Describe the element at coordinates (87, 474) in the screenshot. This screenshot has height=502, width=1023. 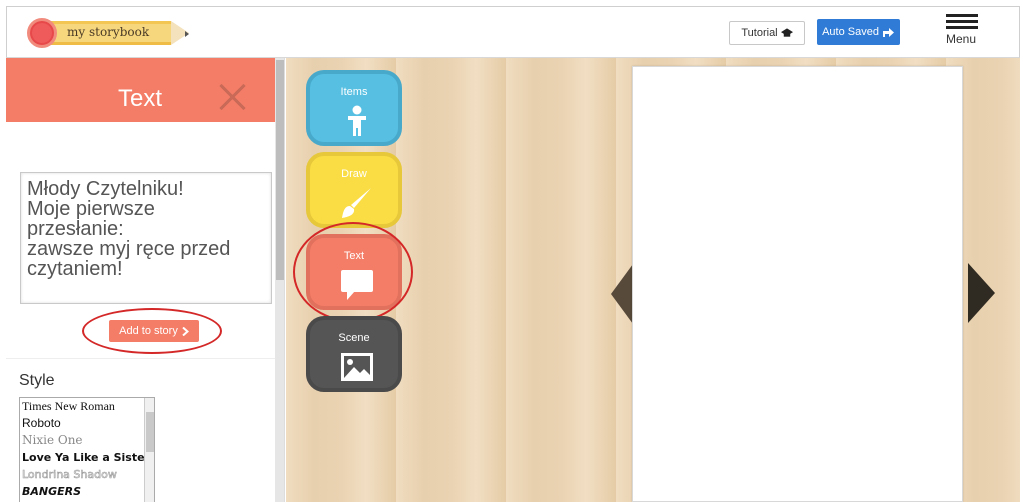
I see `font-option: Londrina Shadow` at that location.